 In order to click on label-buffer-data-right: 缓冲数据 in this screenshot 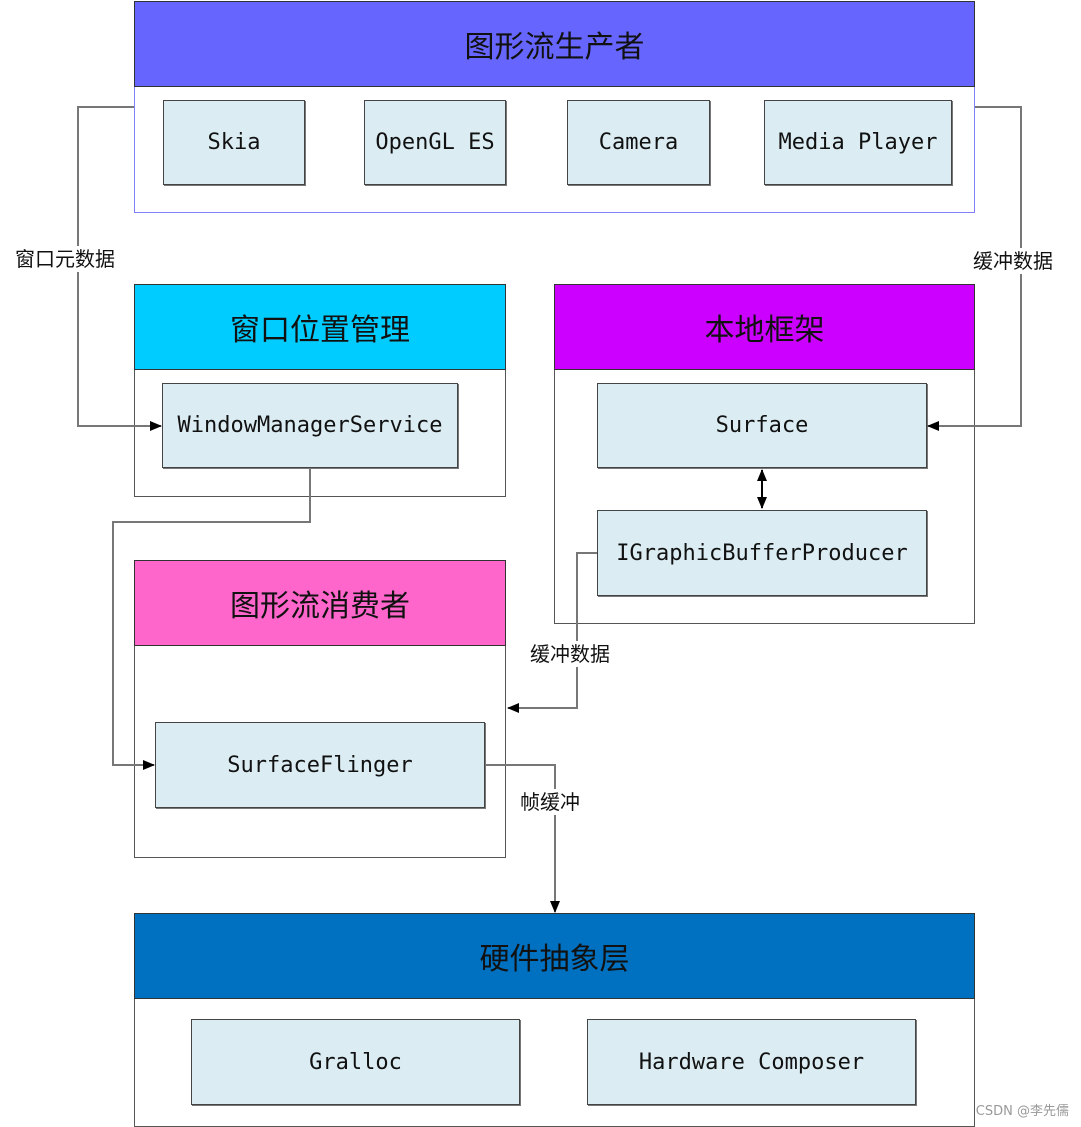, I will do `click(1013, 261)`.